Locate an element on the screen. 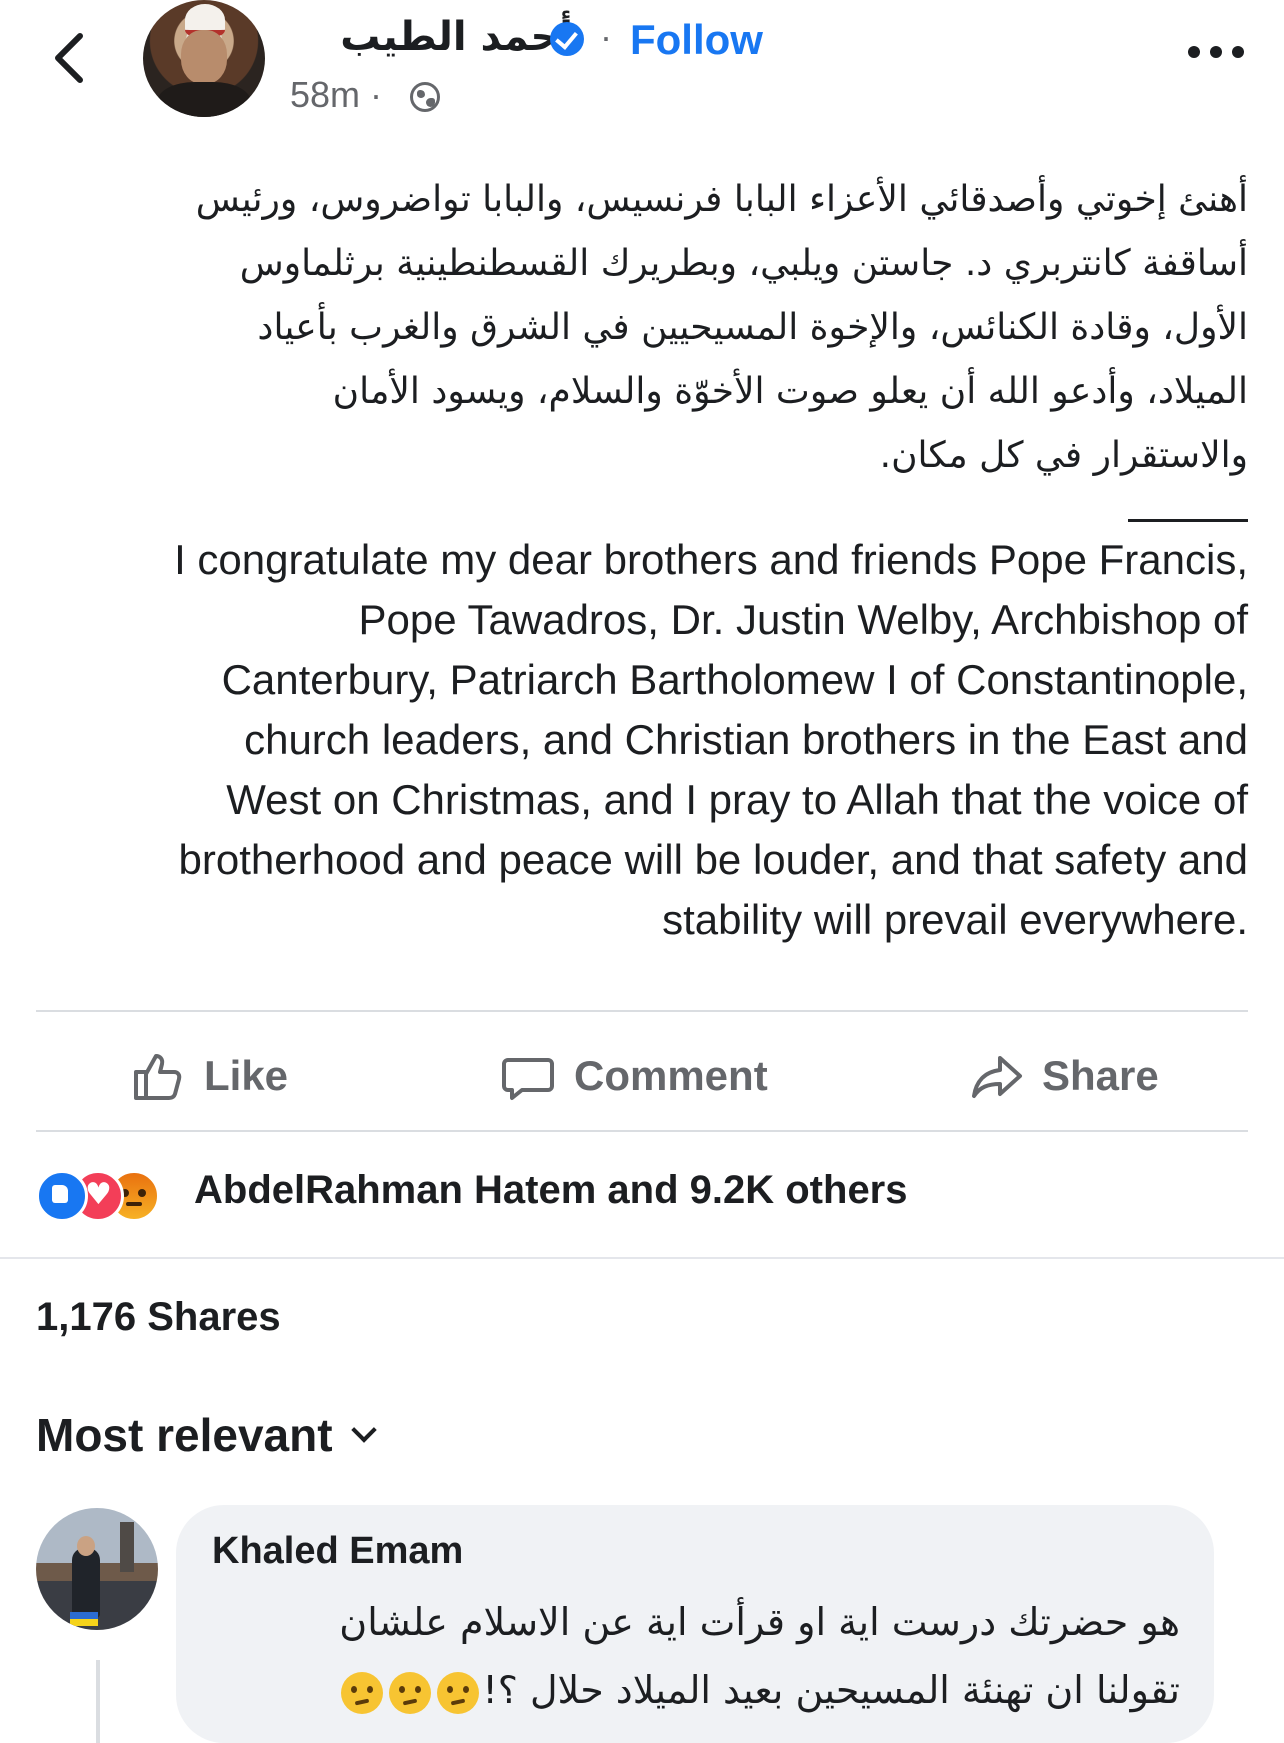 The width and height of the screenshot is (1284, 1743). section-divider is located at coordinates (642, 1258).